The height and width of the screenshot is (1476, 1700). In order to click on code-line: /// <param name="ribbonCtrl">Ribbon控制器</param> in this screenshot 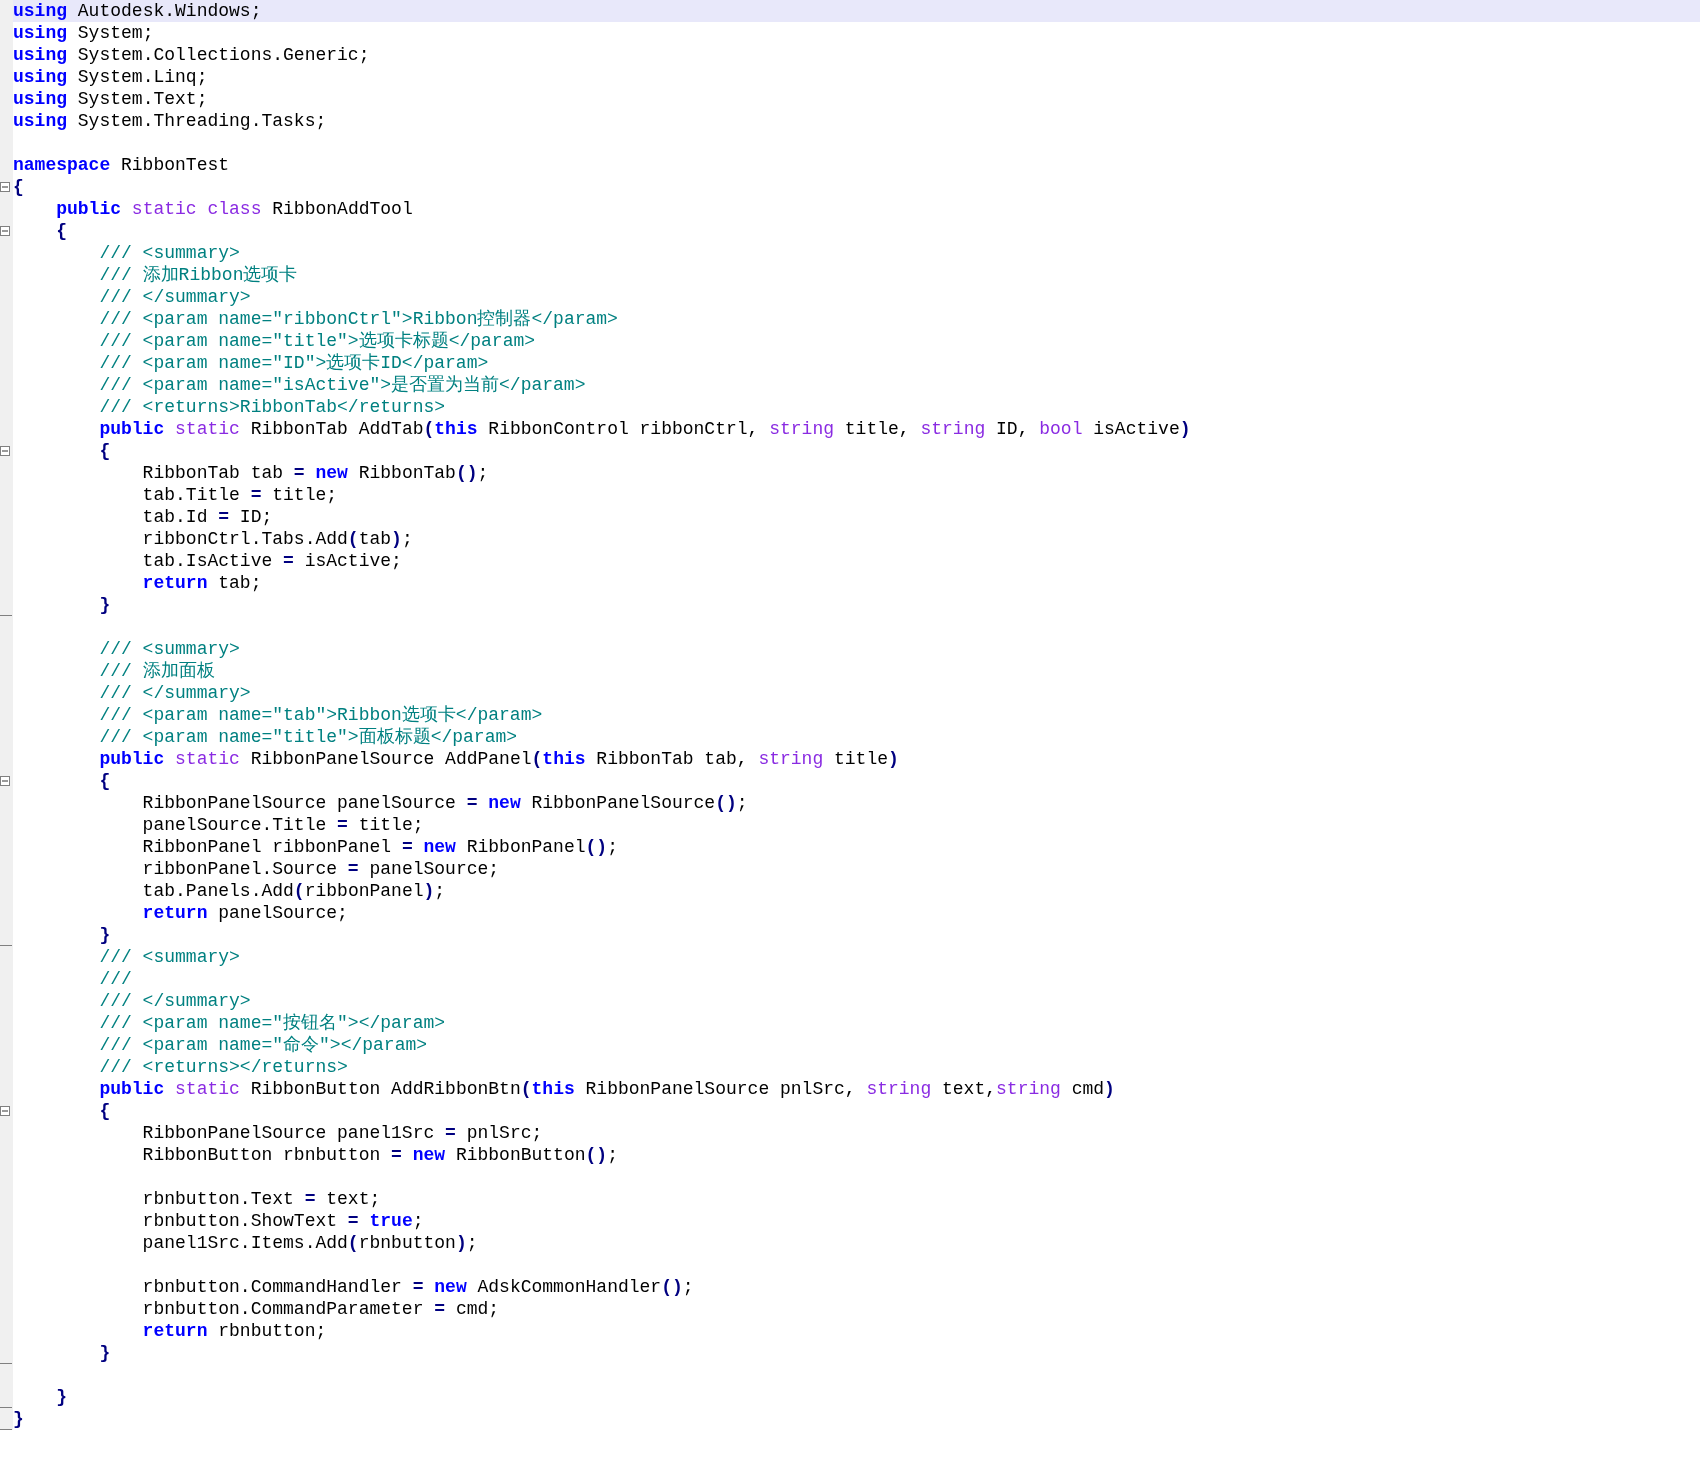, I will do `click(358, 319)`.